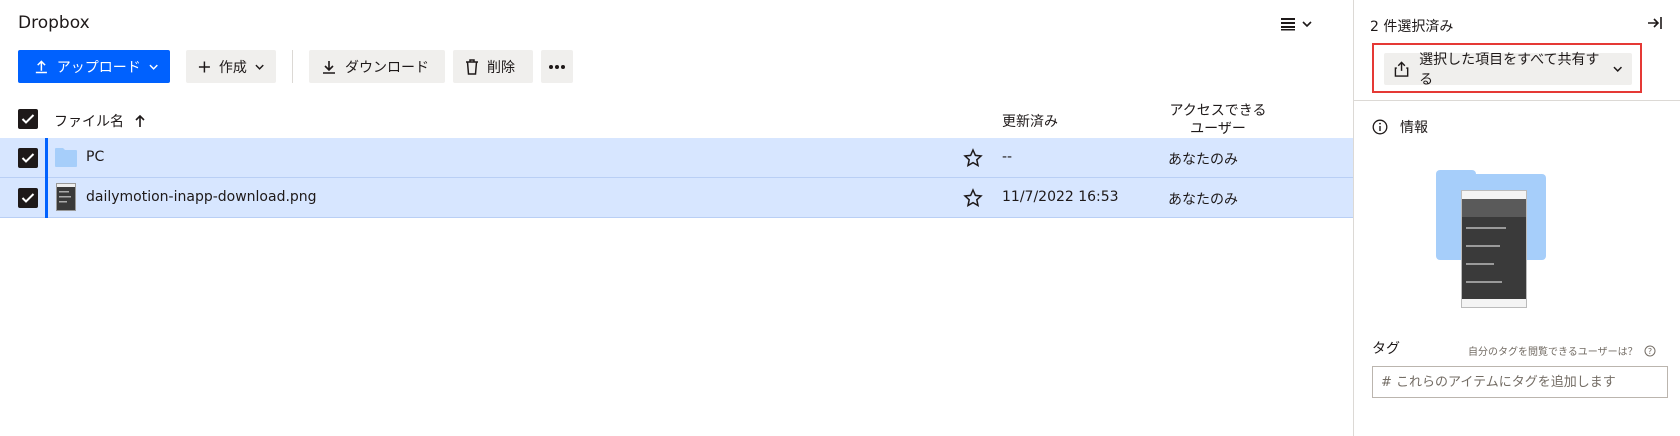 This screenshot has width=1680, height=436. I want to click on share-icon, so click(1401, 69).